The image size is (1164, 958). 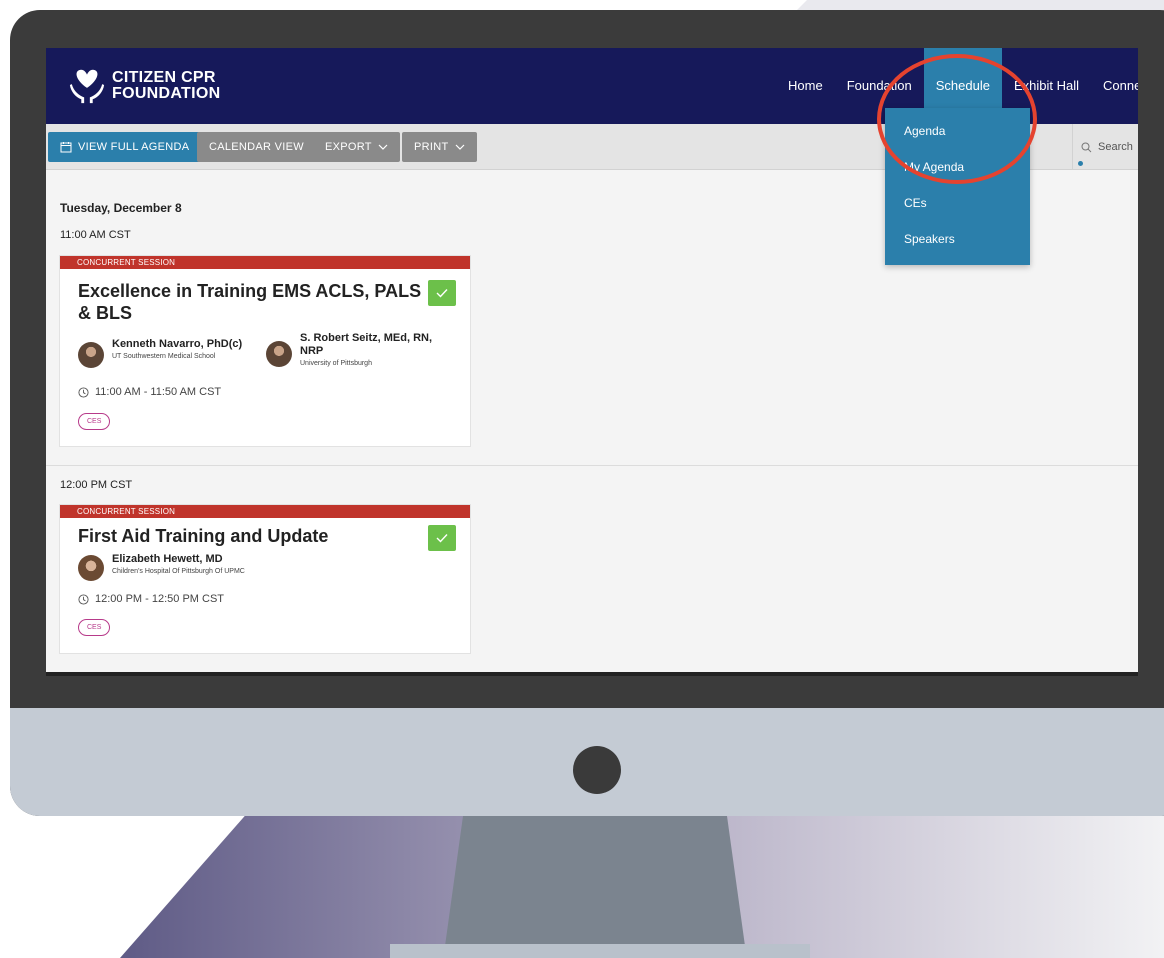 I want to click on speaker-name: Kenneth Navarro, PhD(c), so click(x=177, y=344).